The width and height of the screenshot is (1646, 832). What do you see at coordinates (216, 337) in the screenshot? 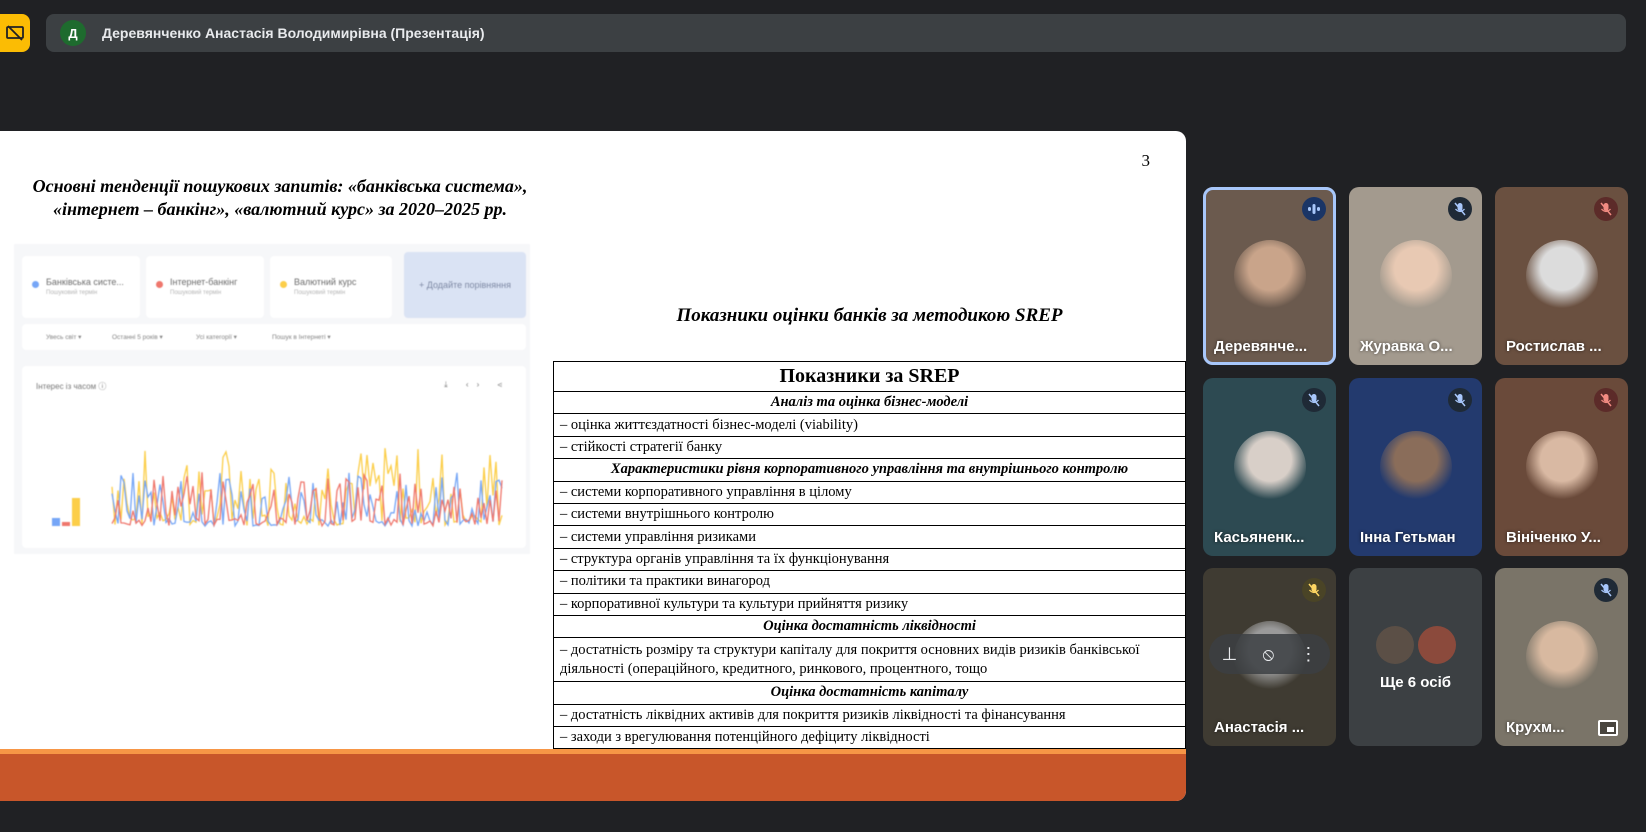
I see `filter-category: Усі категорії ▾` at bounding box center [216, 337].